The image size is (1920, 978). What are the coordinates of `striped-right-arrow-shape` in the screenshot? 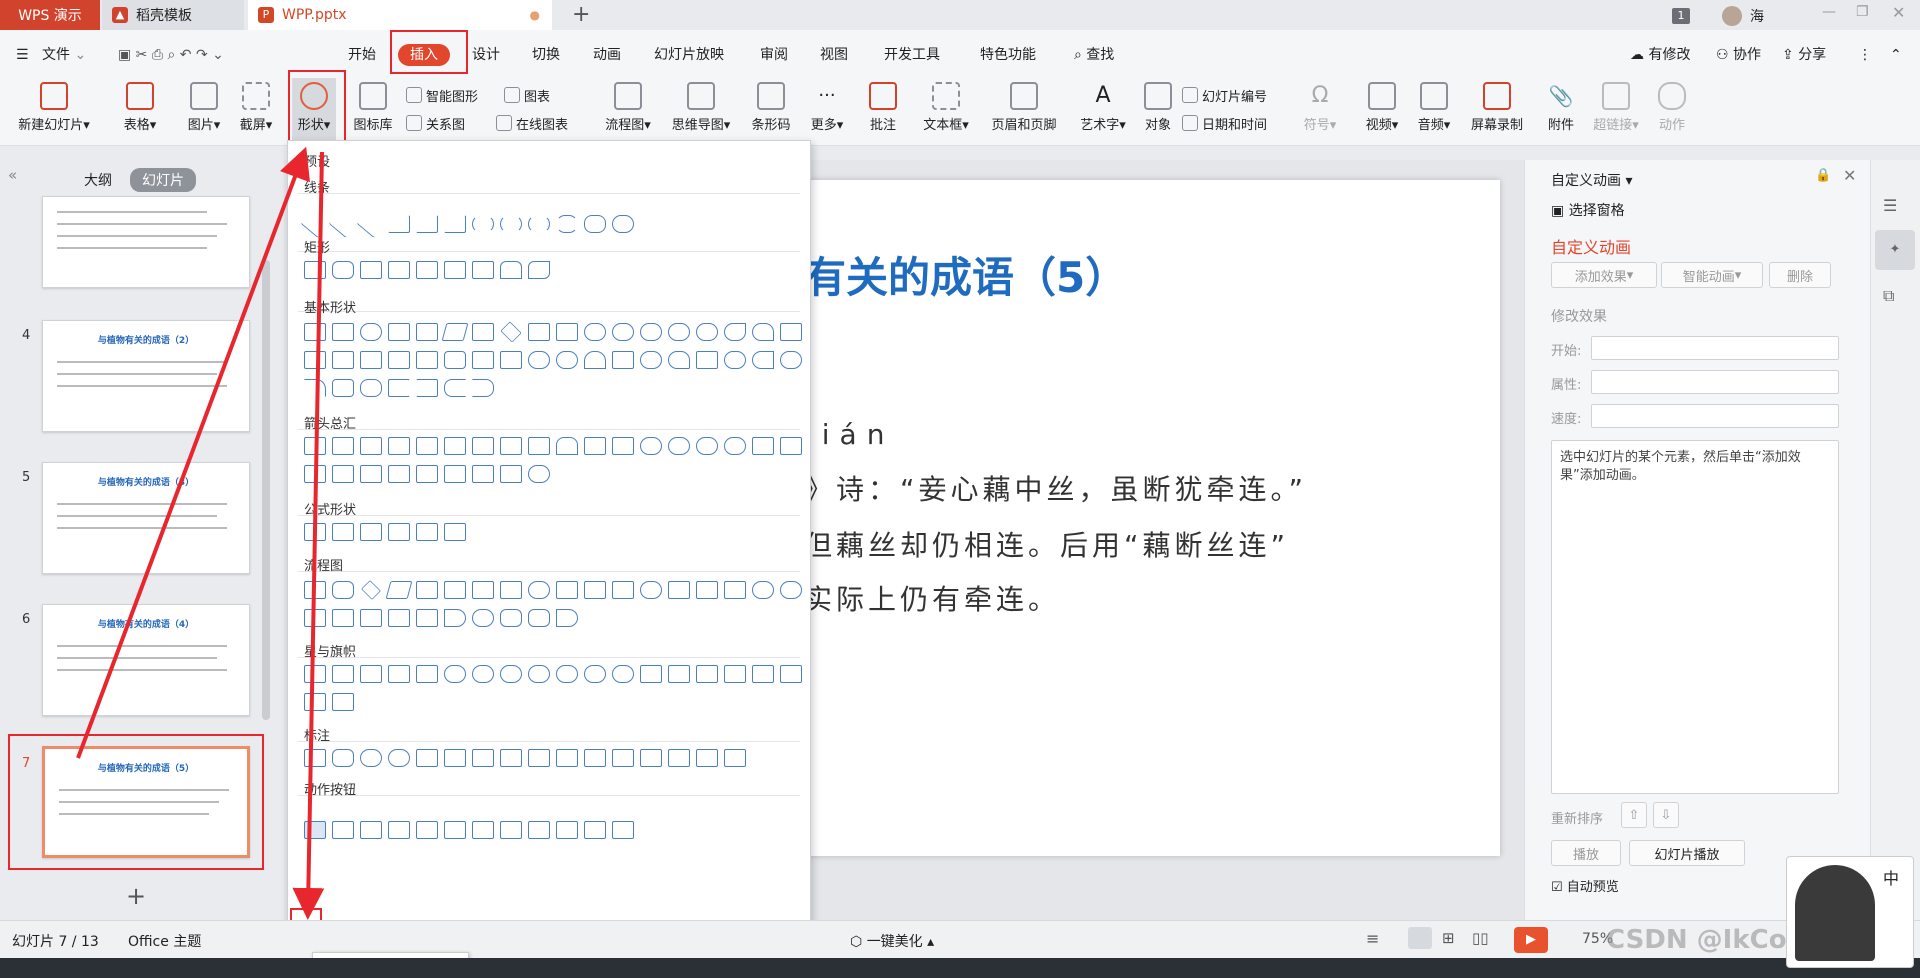 It's located at (763, 446).